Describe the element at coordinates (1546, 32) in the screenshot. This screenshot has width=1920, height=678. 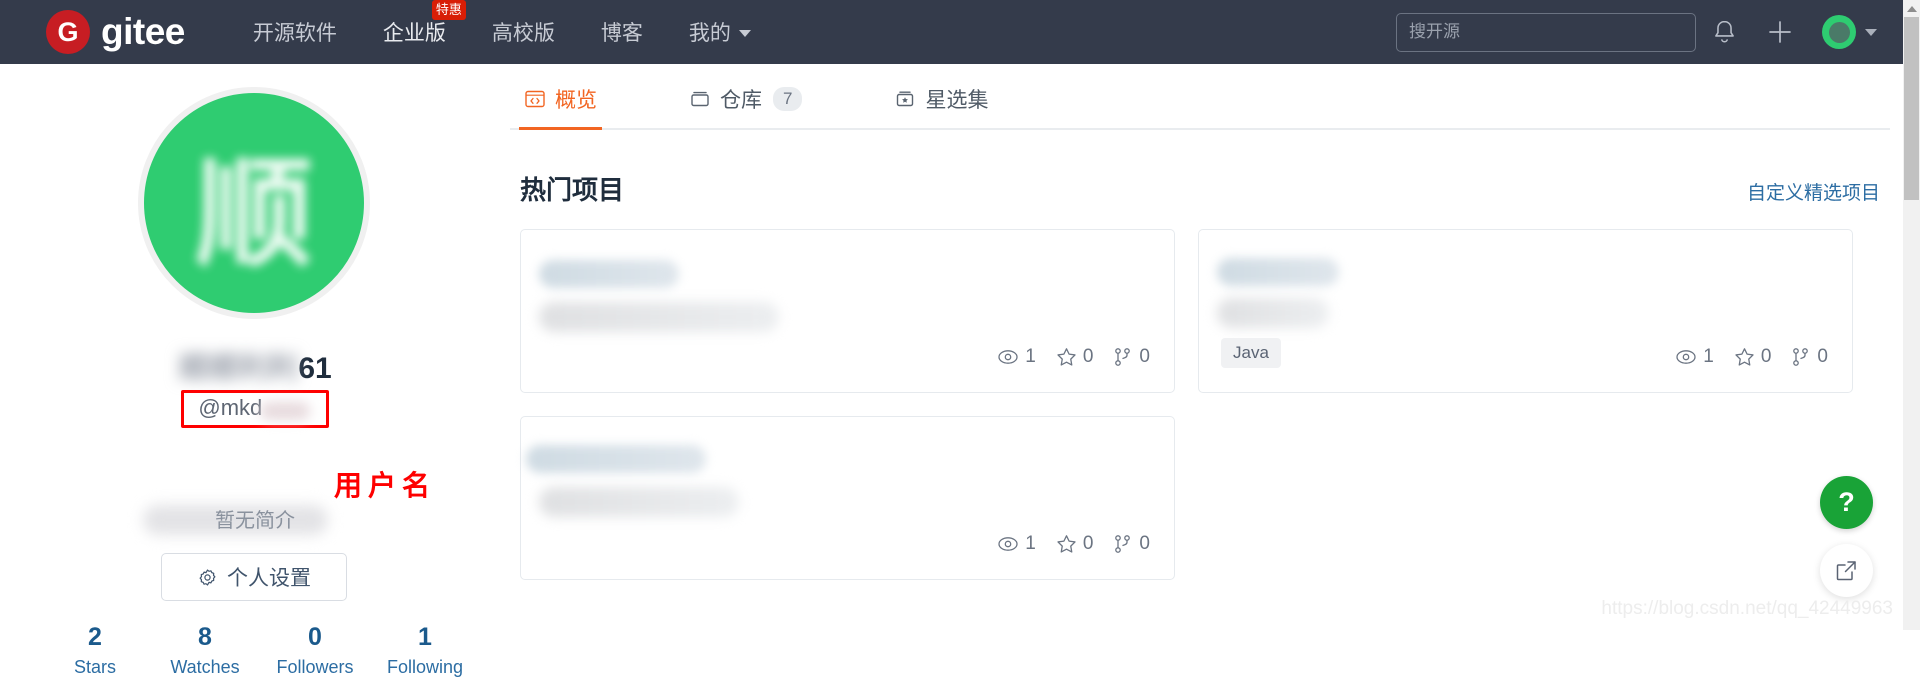
I see `search-input` at that location.